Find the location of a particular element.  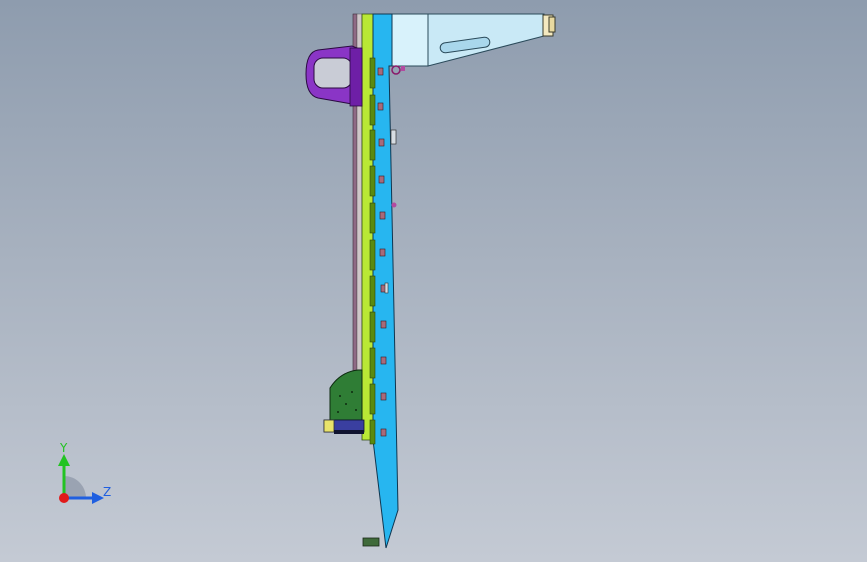

z-axis-label: Z is located at coordinates (107, 492).